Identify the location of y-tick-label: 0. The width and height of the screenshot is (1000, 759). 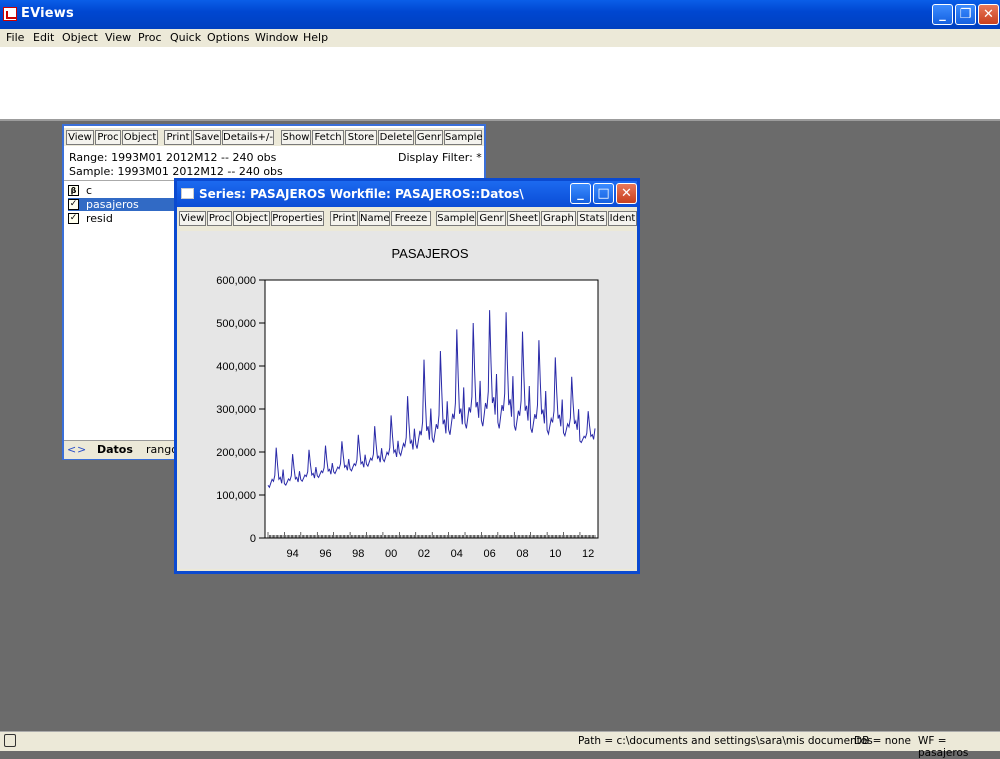
(253, 539).